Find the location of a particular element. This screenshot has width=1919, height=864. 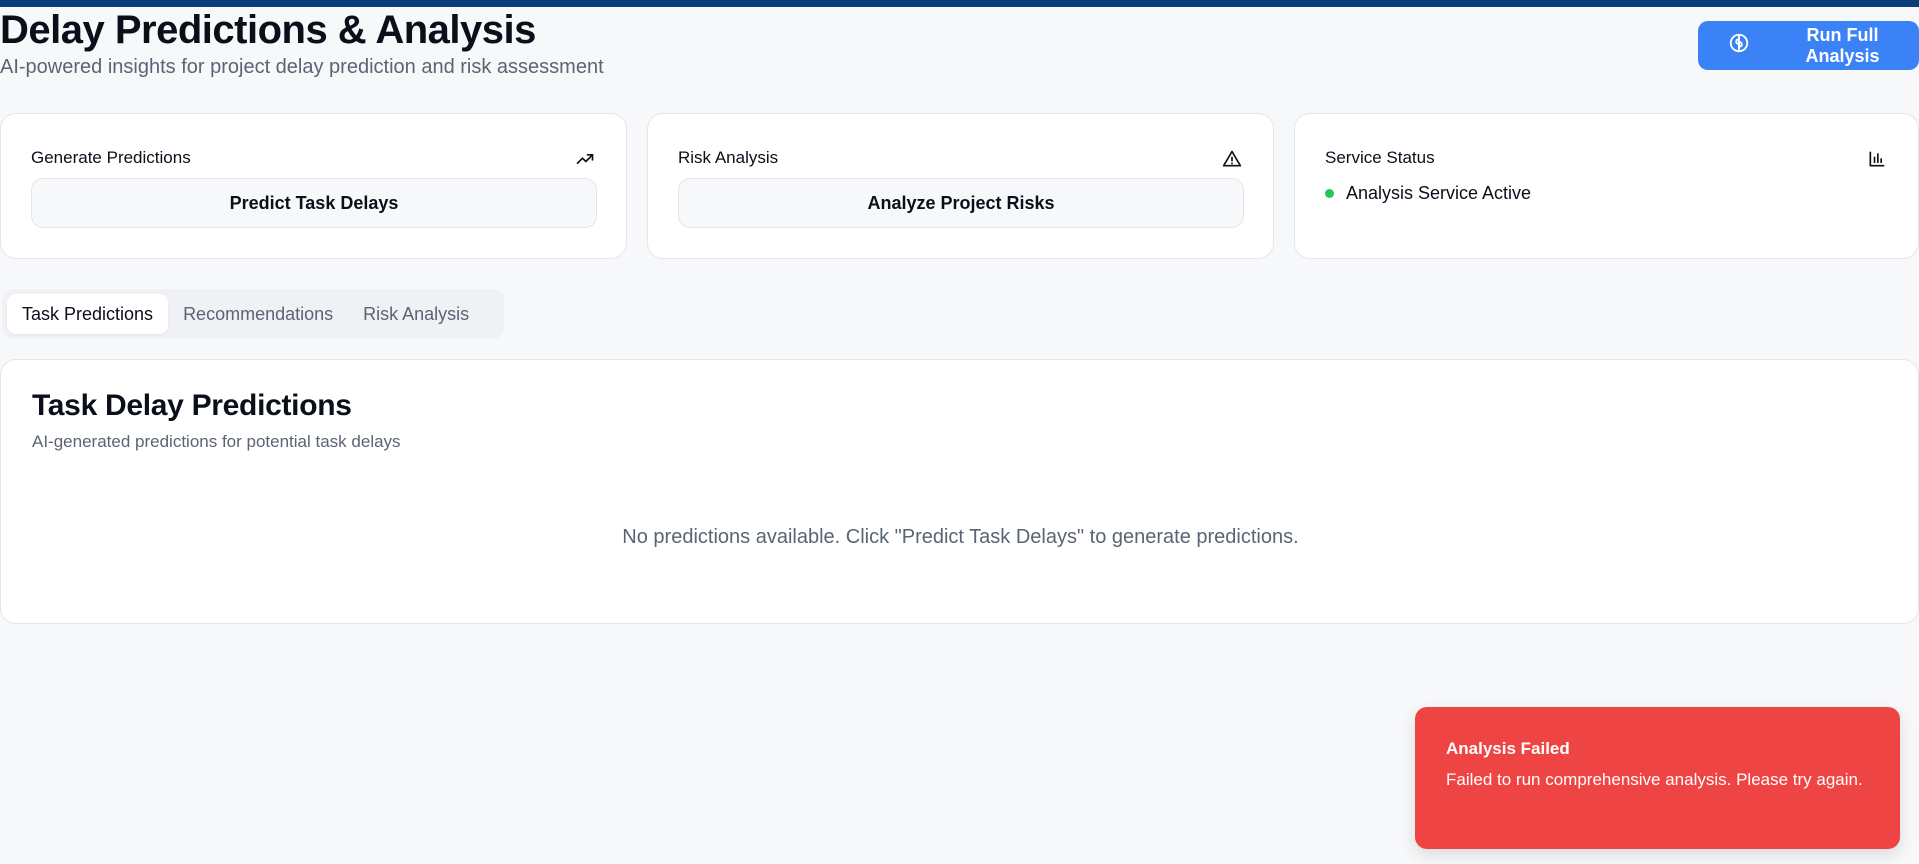

card-title: Service Status is located at coordinates (1380, 157).